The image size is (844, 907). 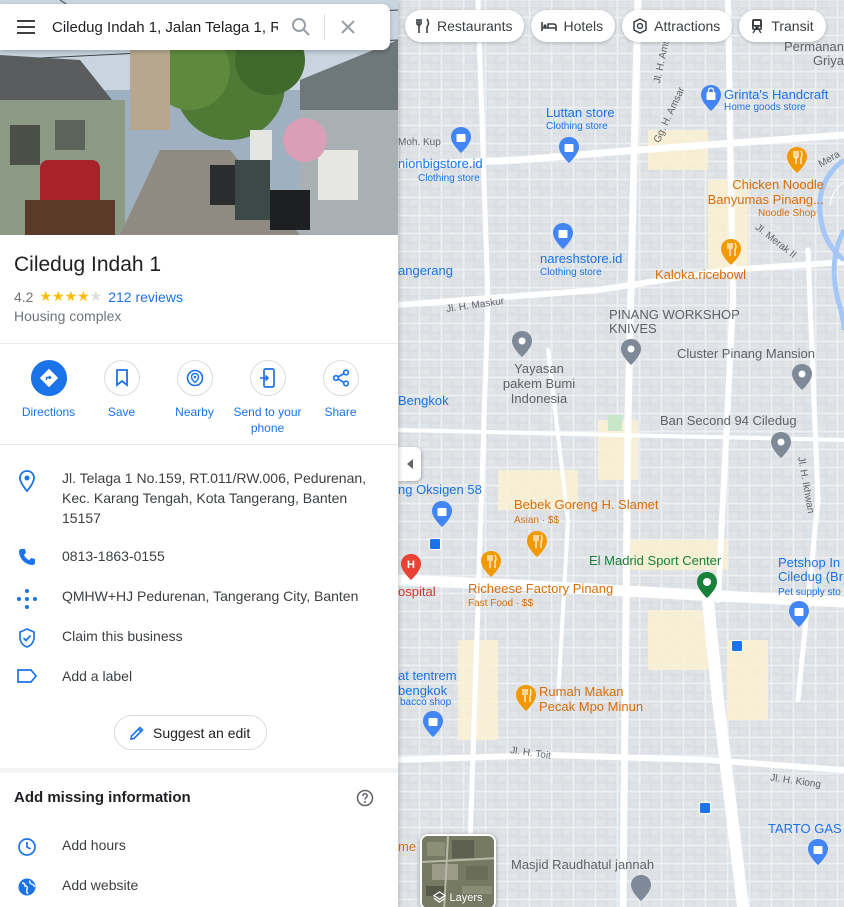 What do you see at coordinates (440, 164) in the screenshot?
I see `map-poi-label: nionbigstore.id` at bounding box center [440, 164].